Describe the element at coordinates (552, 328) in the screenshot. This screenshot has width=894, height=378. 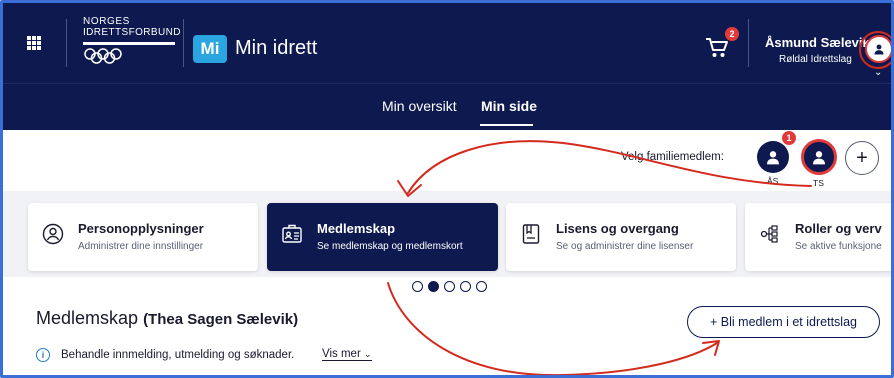
I see `annotation-arrow-to-button` at that location.